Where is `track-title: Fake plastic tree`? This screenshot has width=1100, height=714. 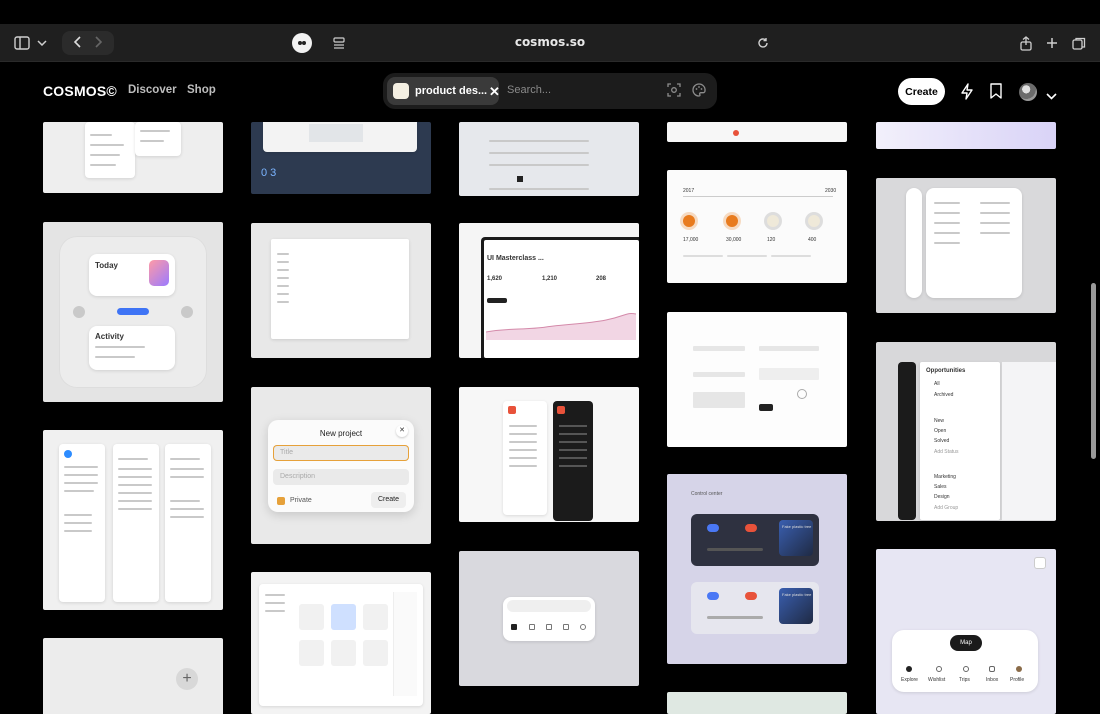
track-title: Fake plastic tree is located at coordinates (797, 594).